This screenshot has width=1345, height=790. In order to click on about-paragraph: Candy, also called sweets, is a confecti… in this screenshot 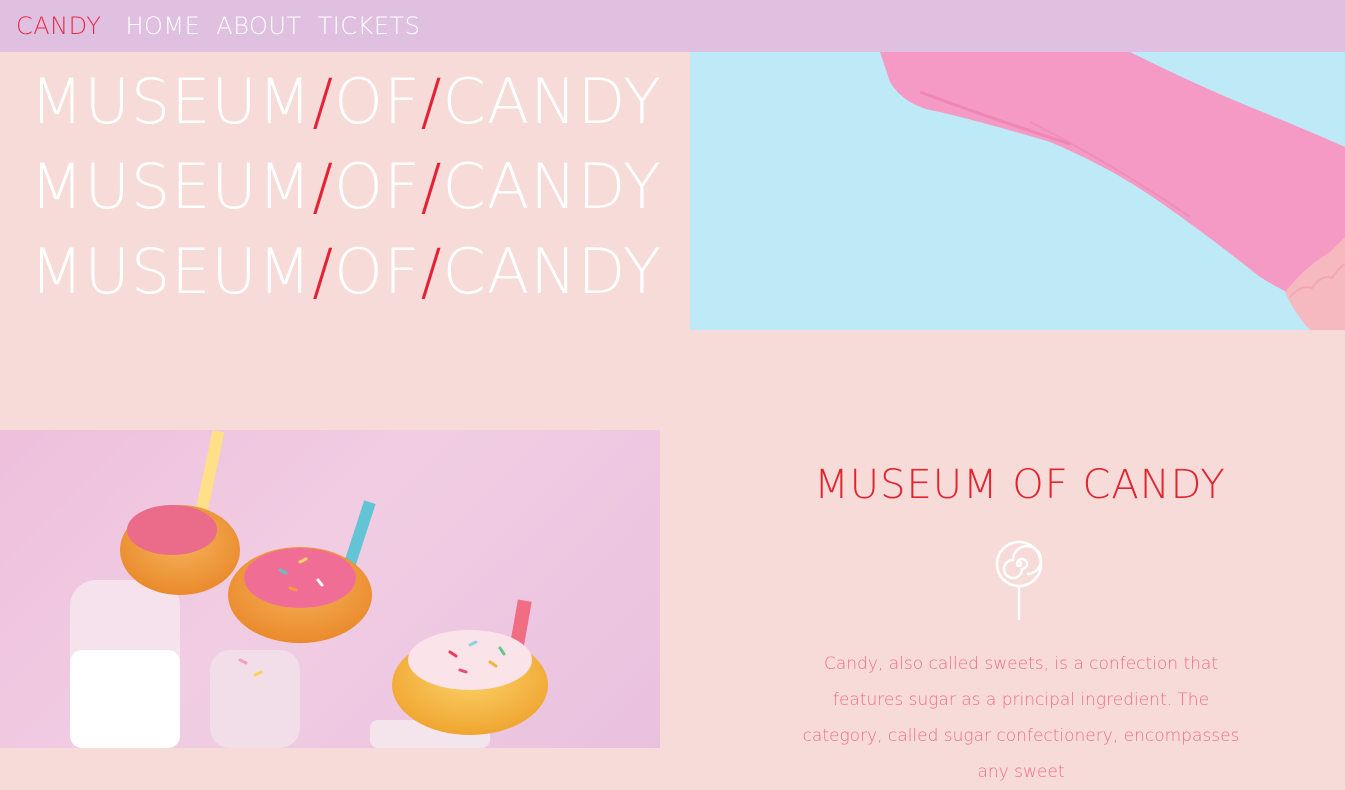, I will do `click(1021, 718)`.